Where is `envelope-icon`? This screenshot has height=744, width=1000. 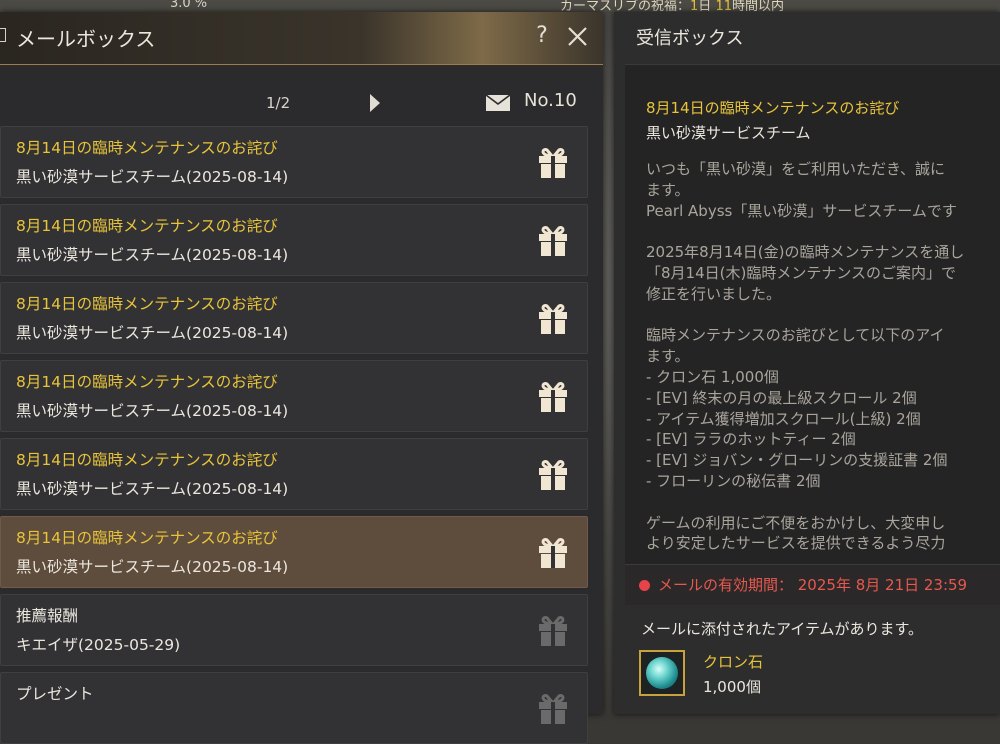 envelope-icon is located at coordinates (498, 103).